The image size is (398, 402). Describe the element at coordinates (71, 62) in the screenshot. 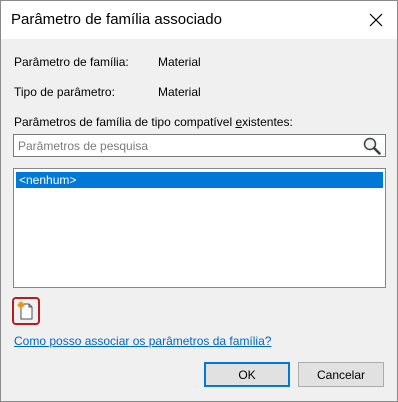

I see `family-parameter-label: Parâmetro de família:` at that location.